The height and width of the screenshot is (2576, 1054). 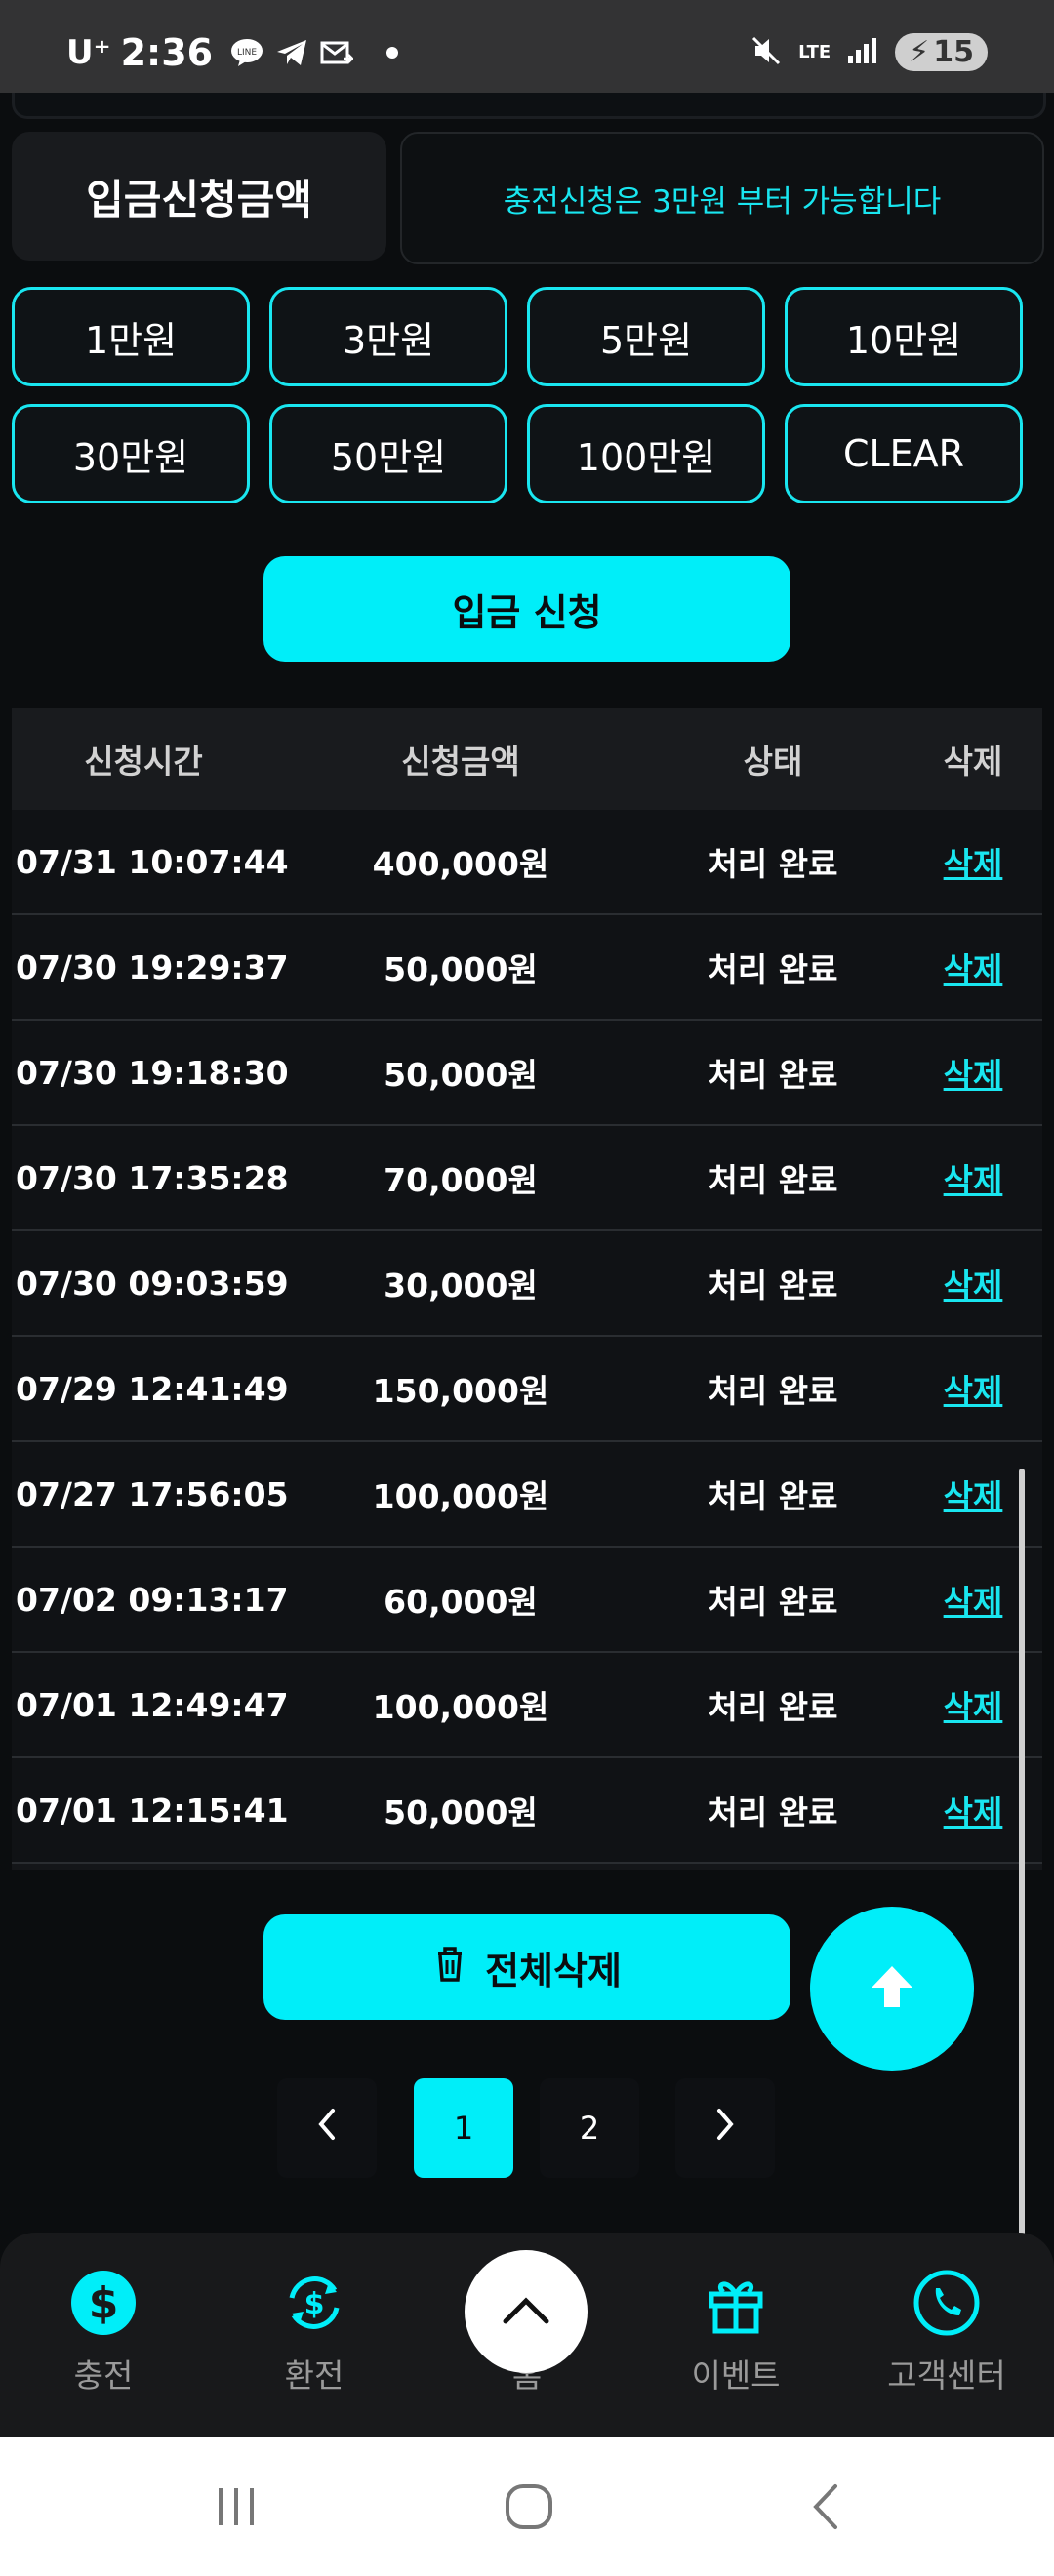 What do you see at coordinates (152, 1493) in the screenshot?
I see `cell-request-time: 07/27 17:56:05` at bounding box center [152, 1493].